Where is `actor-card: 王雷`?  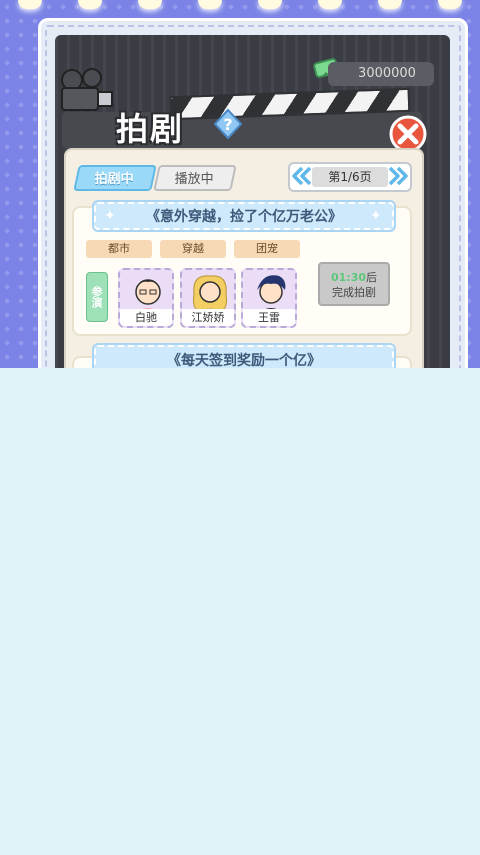 actor-card: 王雷 is located at coordinates (269, 298).